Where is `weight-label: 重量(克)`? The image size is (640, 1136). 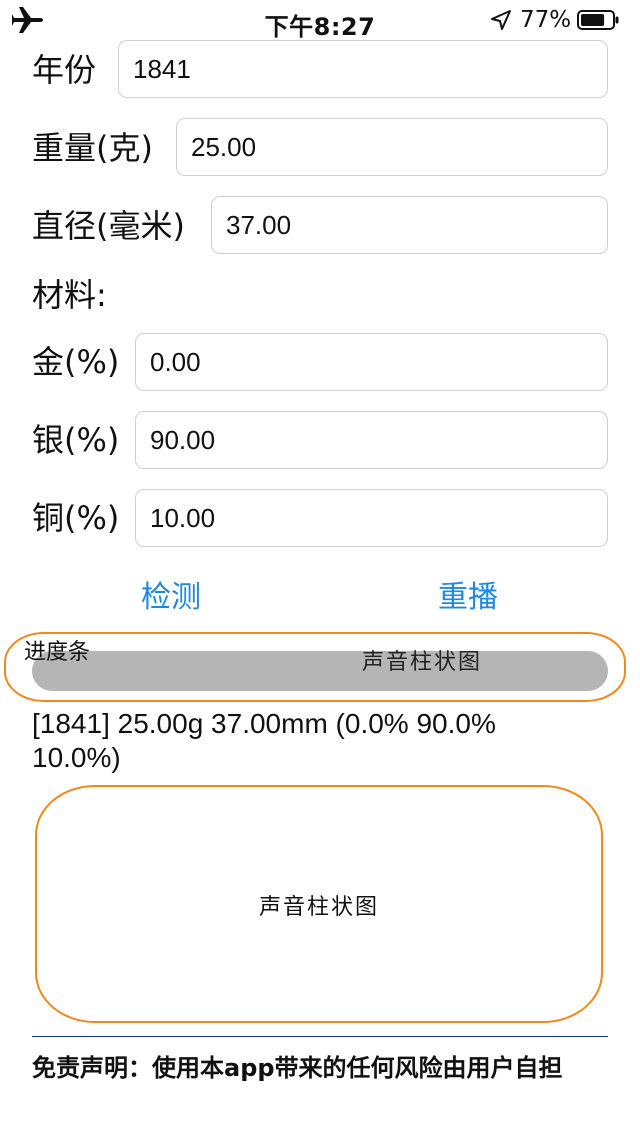 weight-label: 重量(克) is located at coordinates (92, 148).